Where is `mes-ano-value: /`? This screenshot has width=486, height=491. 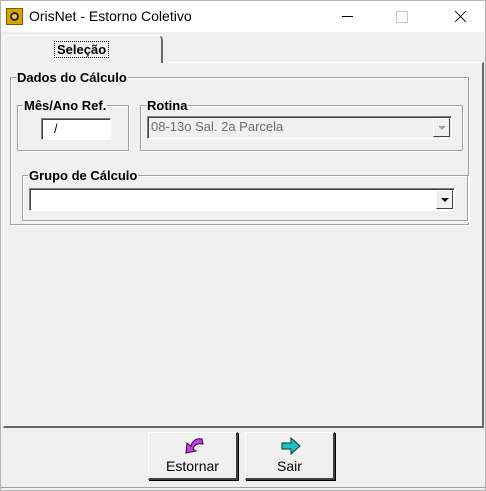
mes-ano-value: / is located at coordinates (56, 128).